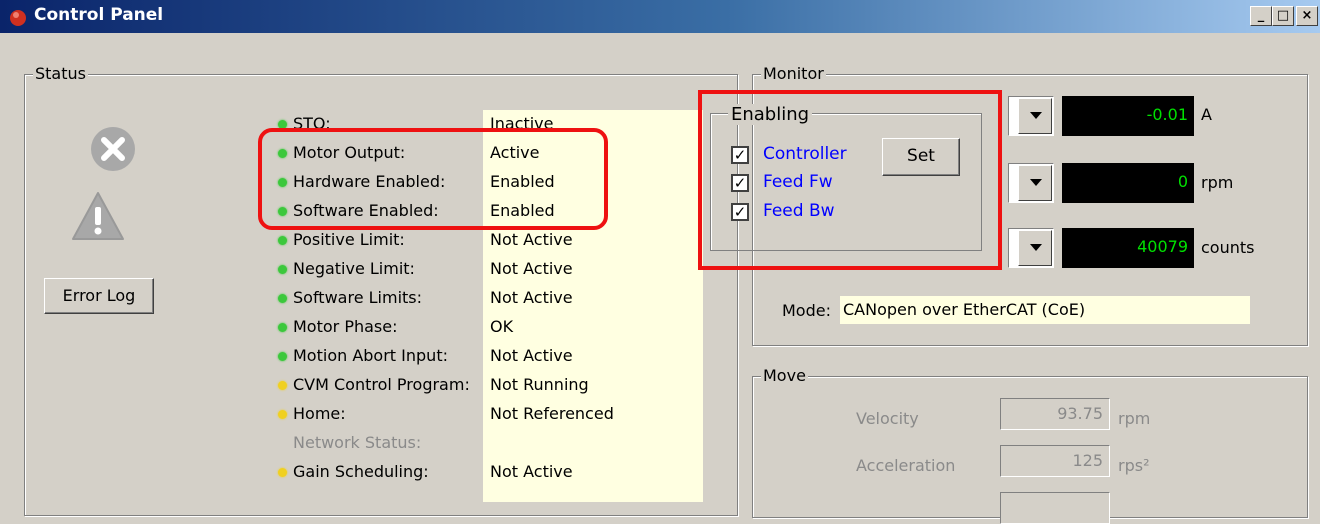  What do you see at coordinates (98, 216) in the screenshot?
I see `warning-icon` at bounding box center [98, 216].